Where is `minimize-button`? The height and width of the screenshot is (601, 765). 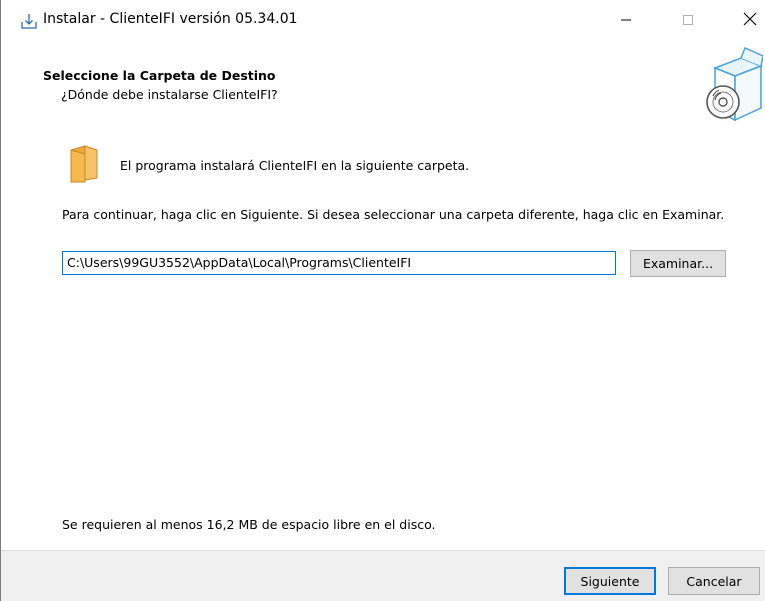
minimize-button is located at coordinates (626, 20).